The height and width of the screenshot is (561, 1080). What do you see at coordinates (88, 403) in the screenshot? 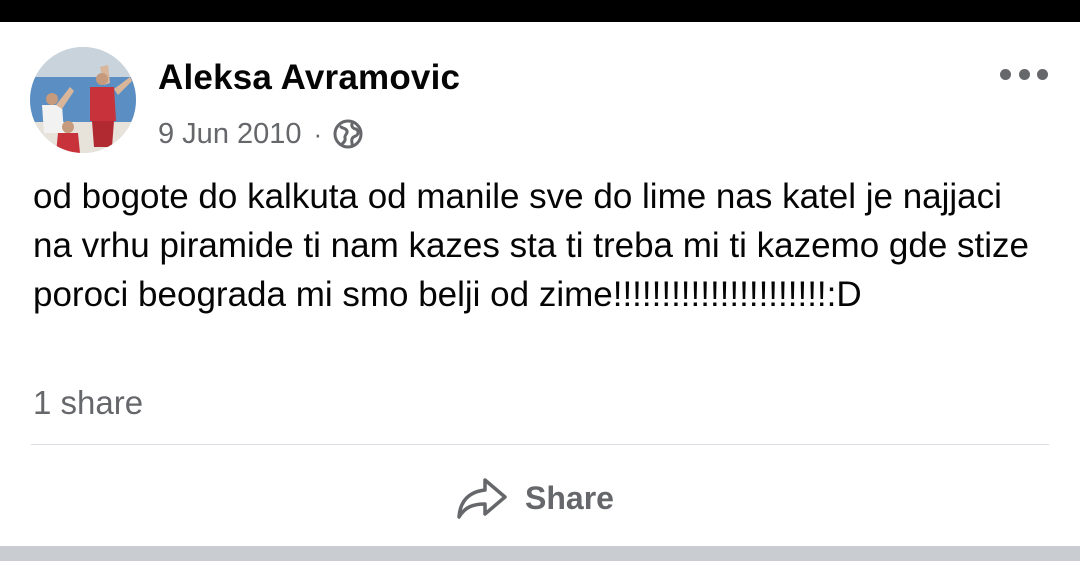
I see `share-count: 1 share` at bounding box center [88, 403].